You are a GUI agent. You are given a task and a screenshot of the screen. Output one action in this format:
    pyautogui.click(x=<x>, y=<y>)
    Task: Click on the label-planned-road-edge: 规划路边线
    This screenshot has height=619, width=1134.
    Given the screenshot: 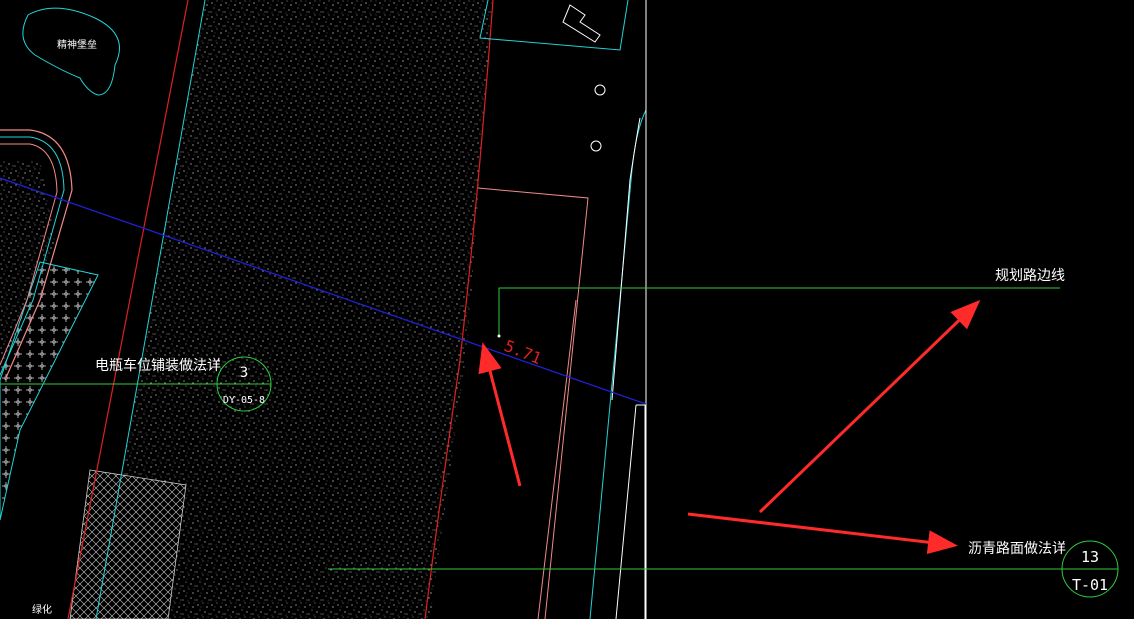 What is the action you would take?
    pyautogui.click(x=1030, y=276)
    